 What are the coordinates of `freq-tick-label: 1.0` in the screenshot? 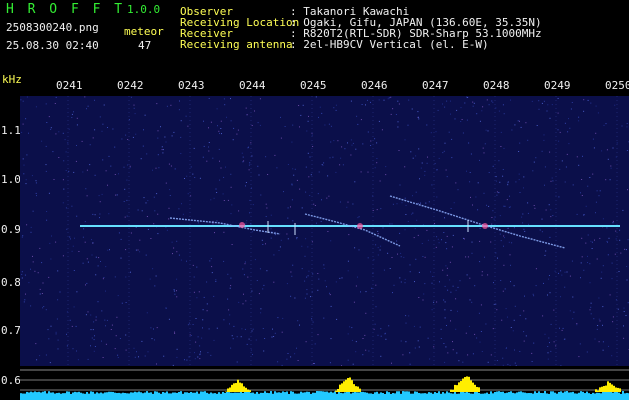 It's located at (11, 179).